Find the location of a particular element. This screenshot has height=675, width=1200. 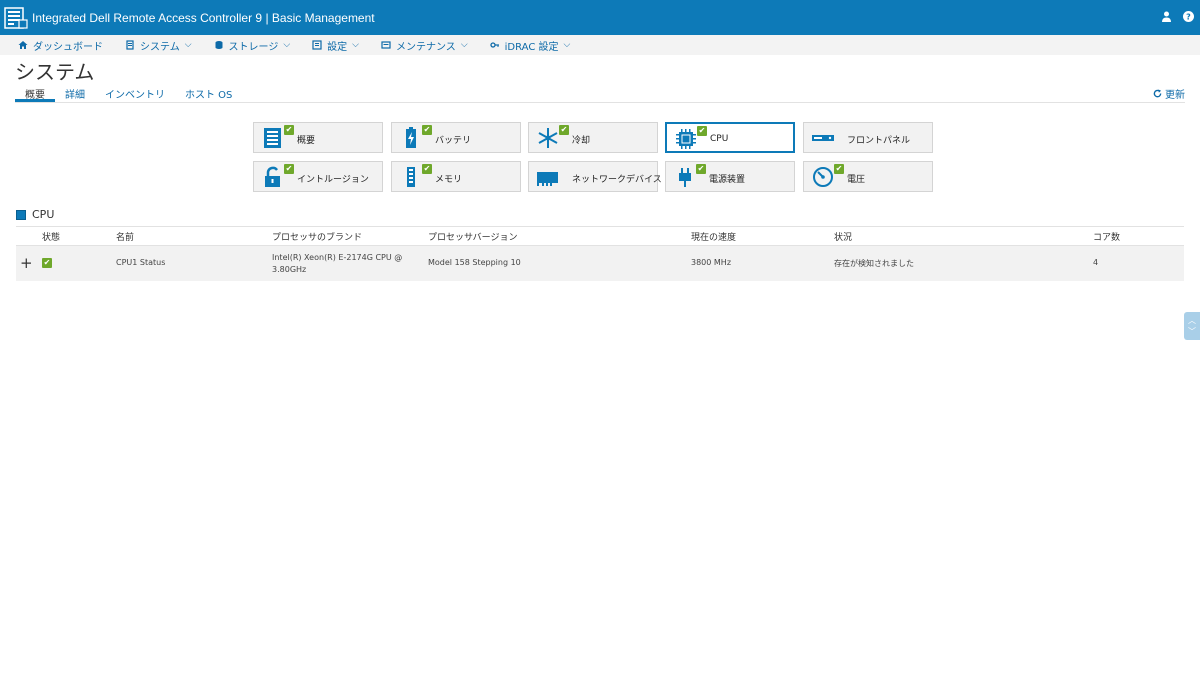

nav-settings-label: 設定 is located at coordinates (337, 47).